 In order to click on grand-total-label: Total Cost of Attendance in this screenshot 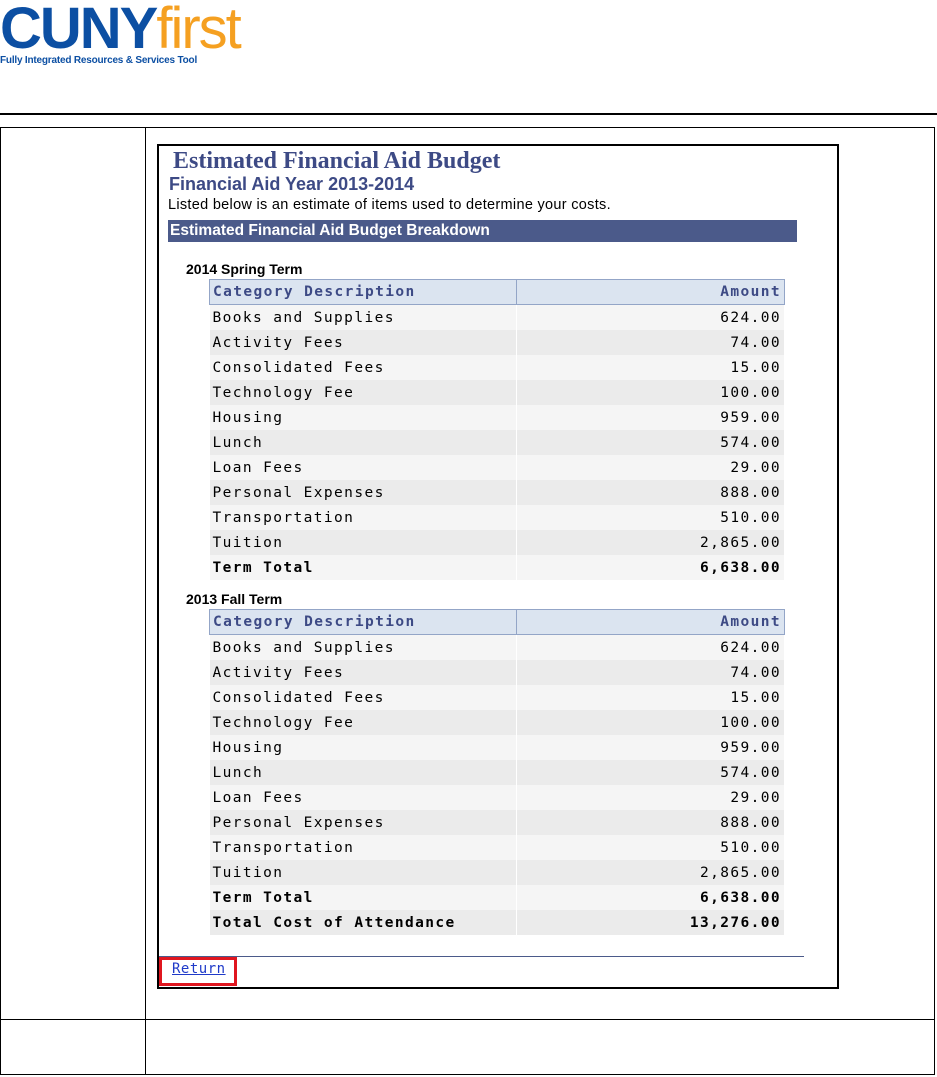, I will do `click(363, 922)`.